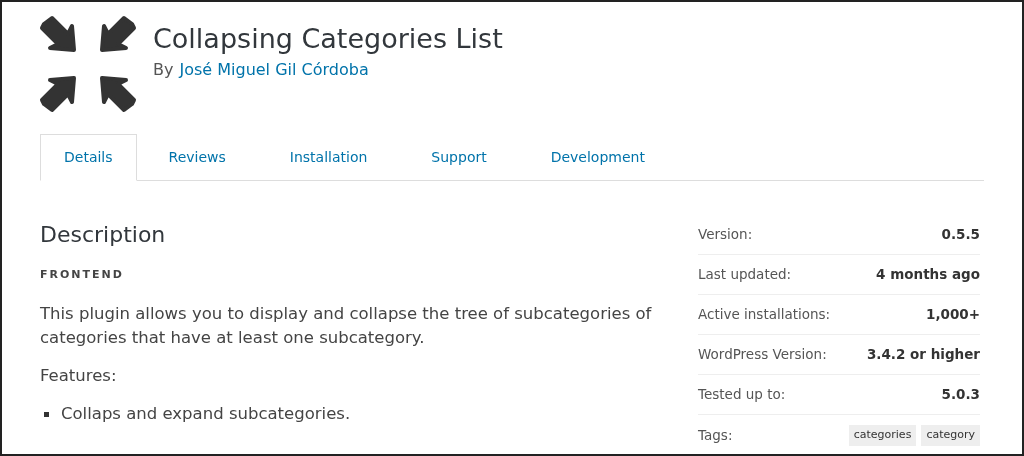 The height and width of the screenshot is (456, 1024). I want to click on meta-value: 5.0.3, so click(960, 395).